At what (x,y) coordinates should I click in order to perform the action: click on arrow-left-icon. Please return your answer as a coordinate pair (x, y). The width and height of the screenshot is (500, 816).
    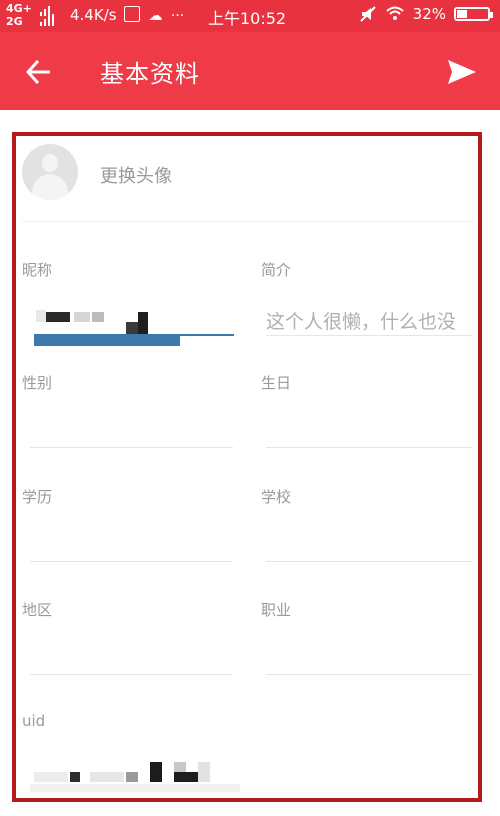
    Looking at the image, I should click on (37, 72).